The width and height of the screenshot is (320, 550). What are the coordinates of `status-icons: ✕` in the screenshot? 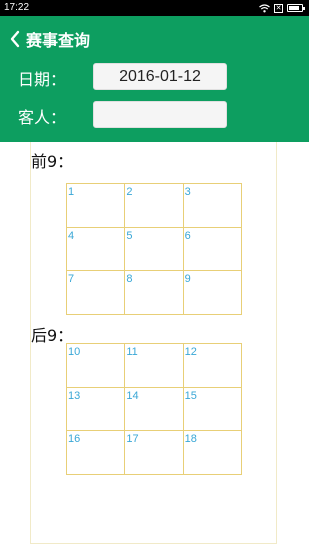 It's located at (282, 8).